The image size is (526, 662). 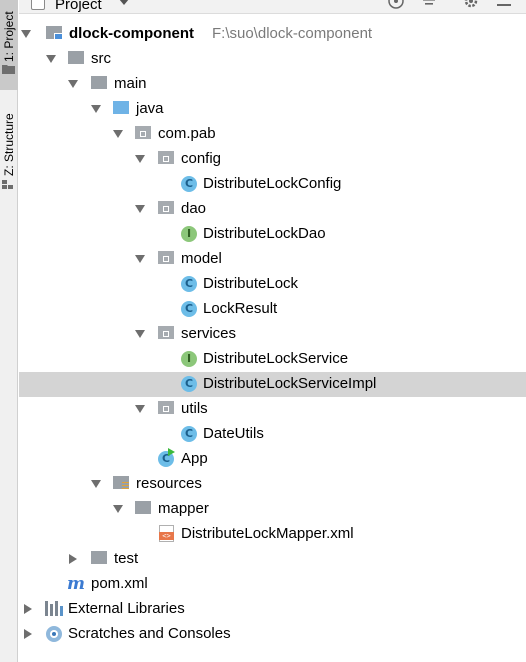 What do you see at coordinates (169, 483) in the screenshot?
I see `resources-label: resources` at bounding box center [169, 483].